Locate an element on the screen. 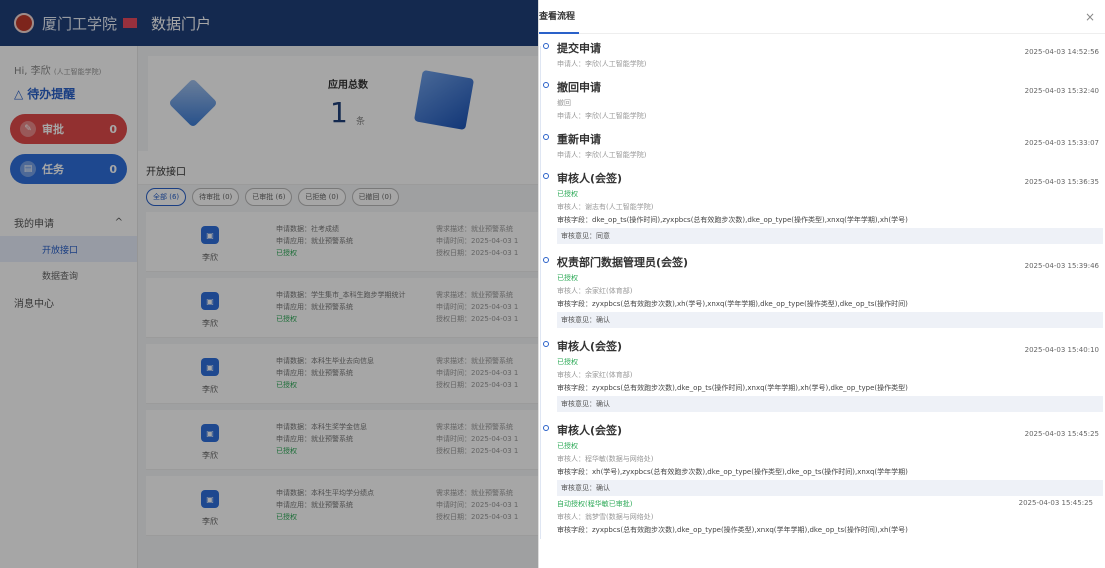 This screenshot has height=568, width=1105. step-time: 2025-04-03 15:40:10 is located at coordinates (1061, 350).